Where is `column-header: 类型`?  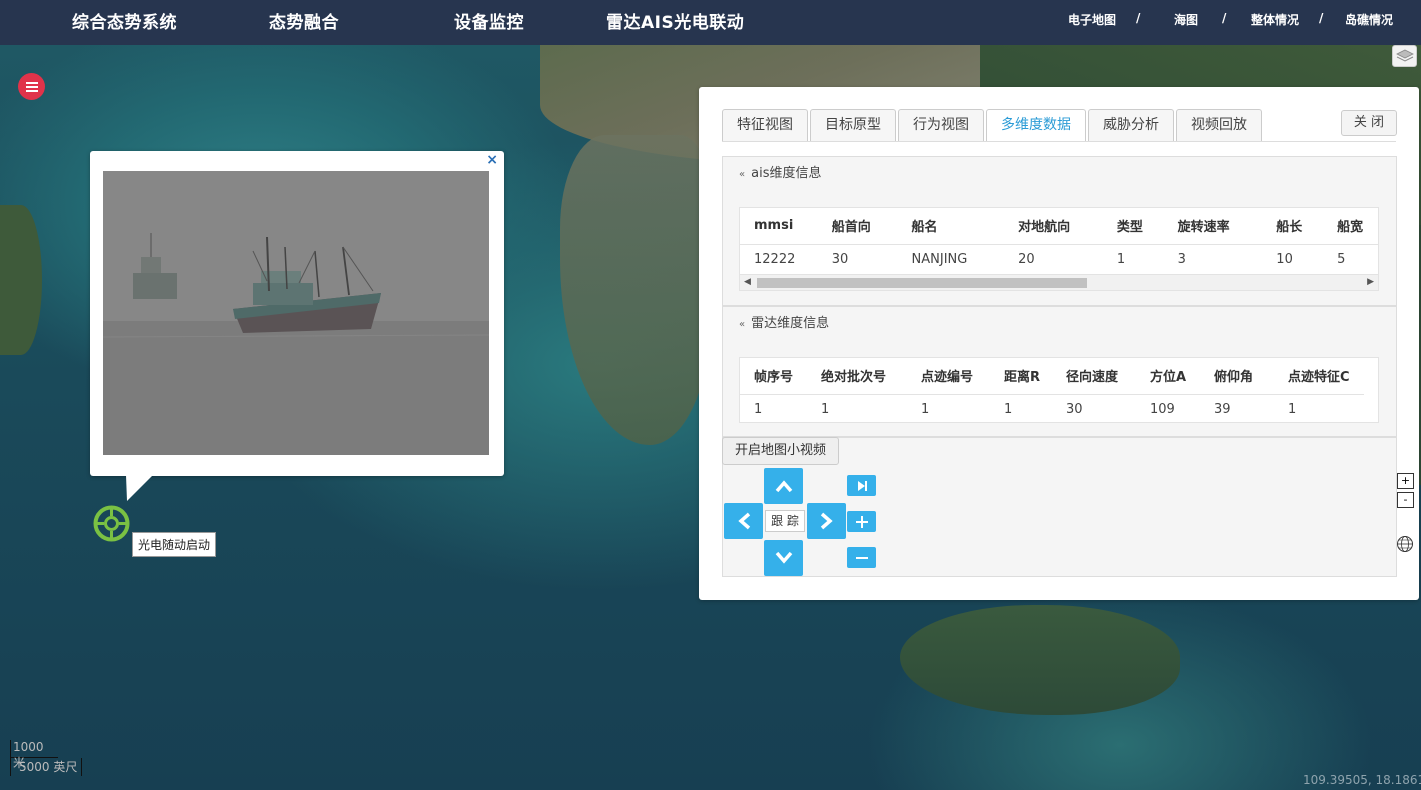 column-header: 类型 is located at coordinates (1133, 226).